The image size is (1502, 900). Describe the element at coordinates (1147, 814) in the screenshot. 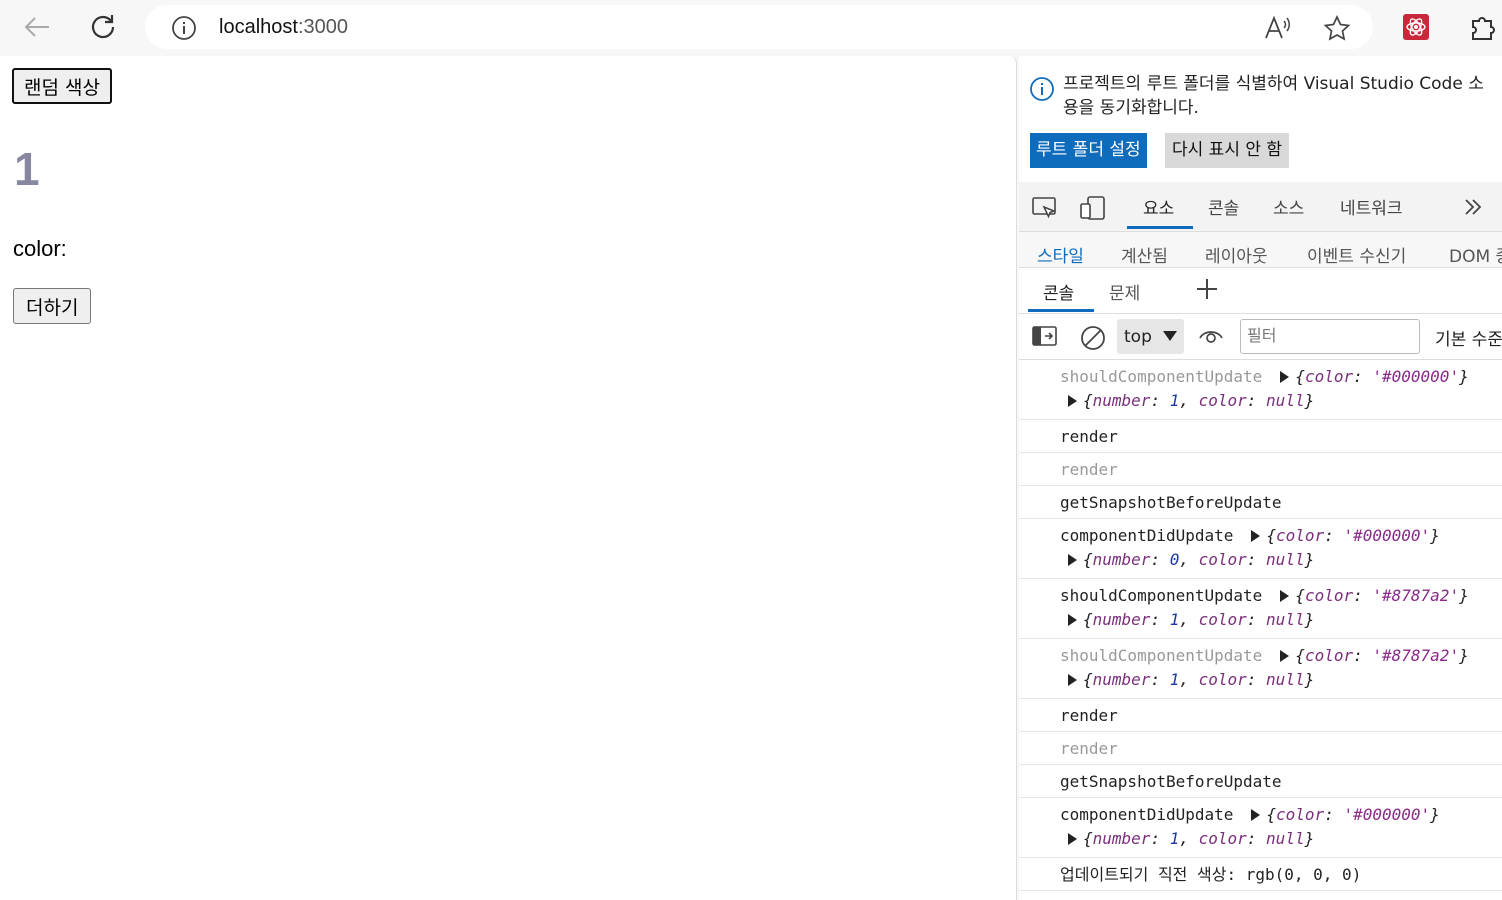

I see `console-message-text: componentDidUpdate` at that location.